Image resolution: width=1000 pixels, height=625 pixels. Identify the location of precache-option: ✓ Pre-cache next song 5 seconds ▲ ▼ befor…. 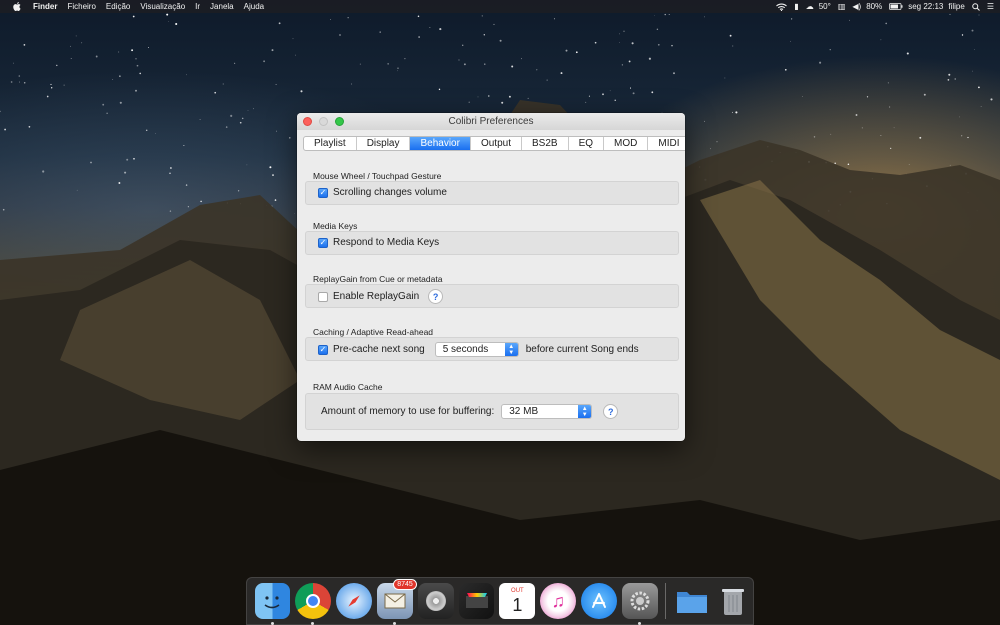
(478, 349).